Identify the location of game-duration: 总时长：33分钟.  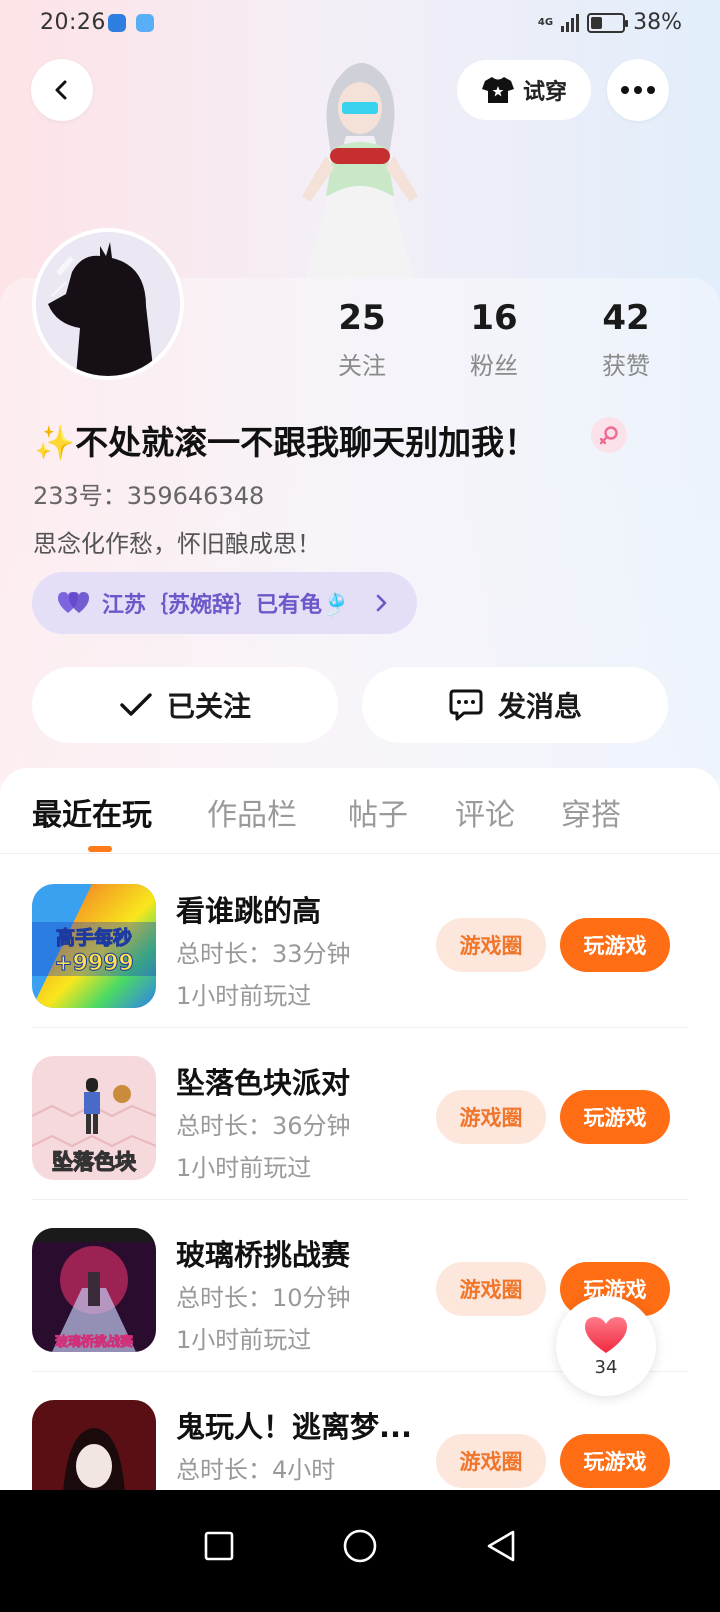
(263, 954).